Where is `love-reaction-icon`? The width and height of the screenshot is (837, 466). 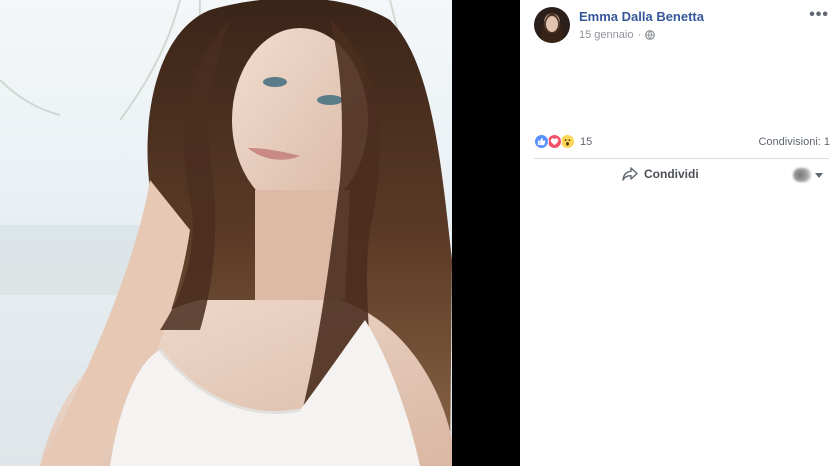 love-reaction-icon is located at coordinates (554, 141).